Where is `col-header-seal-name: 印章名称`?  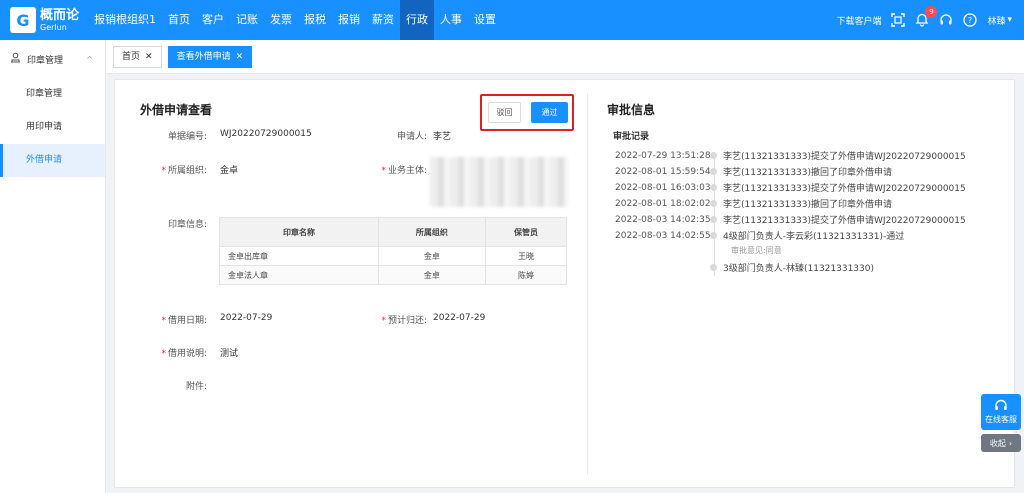 col-header-seal-name: 印章名称 is located at coordinates (299, 232).